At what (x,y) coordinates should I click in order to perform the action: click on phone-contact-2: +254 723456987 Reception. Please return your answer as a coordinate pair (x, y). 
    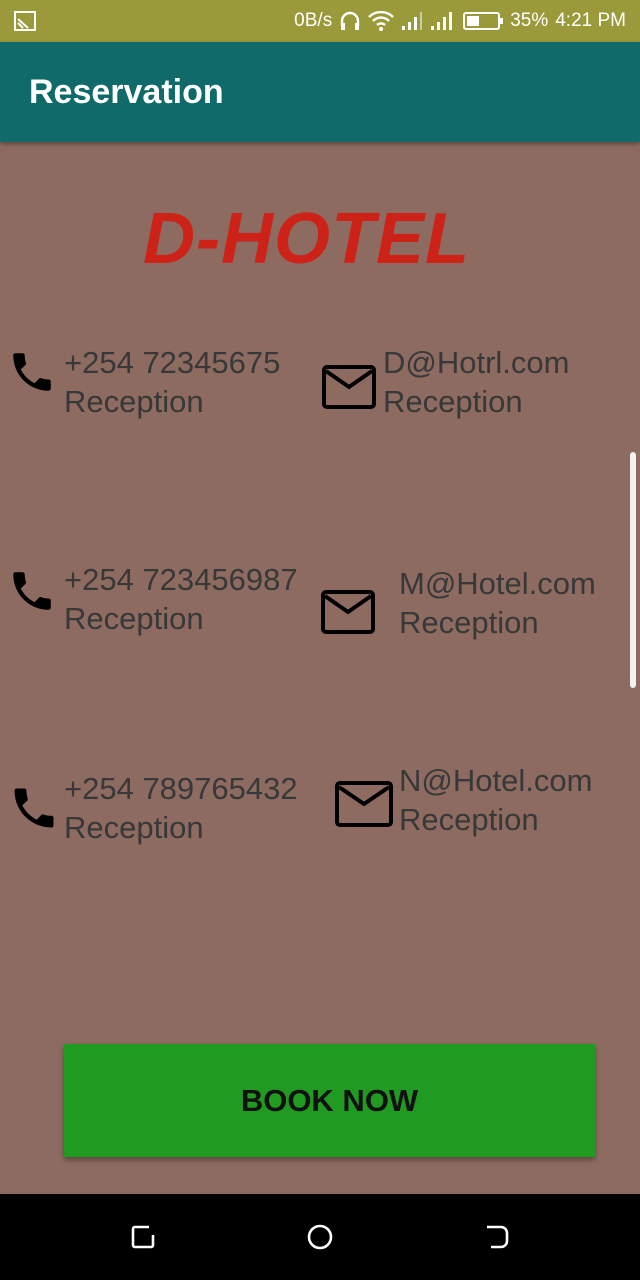
    Looking at the image, I should click on (181, 599).